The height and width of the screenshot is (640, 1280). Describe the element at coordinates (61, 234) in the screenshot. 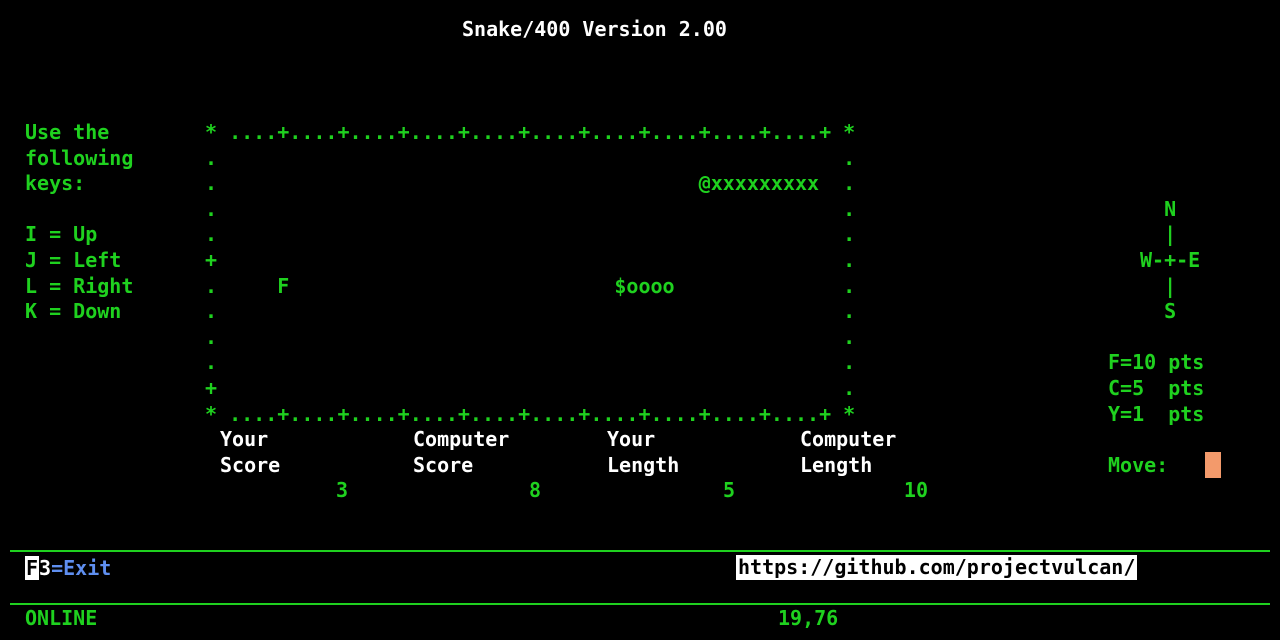

I see `key-up-hint: I = Up` at that location.